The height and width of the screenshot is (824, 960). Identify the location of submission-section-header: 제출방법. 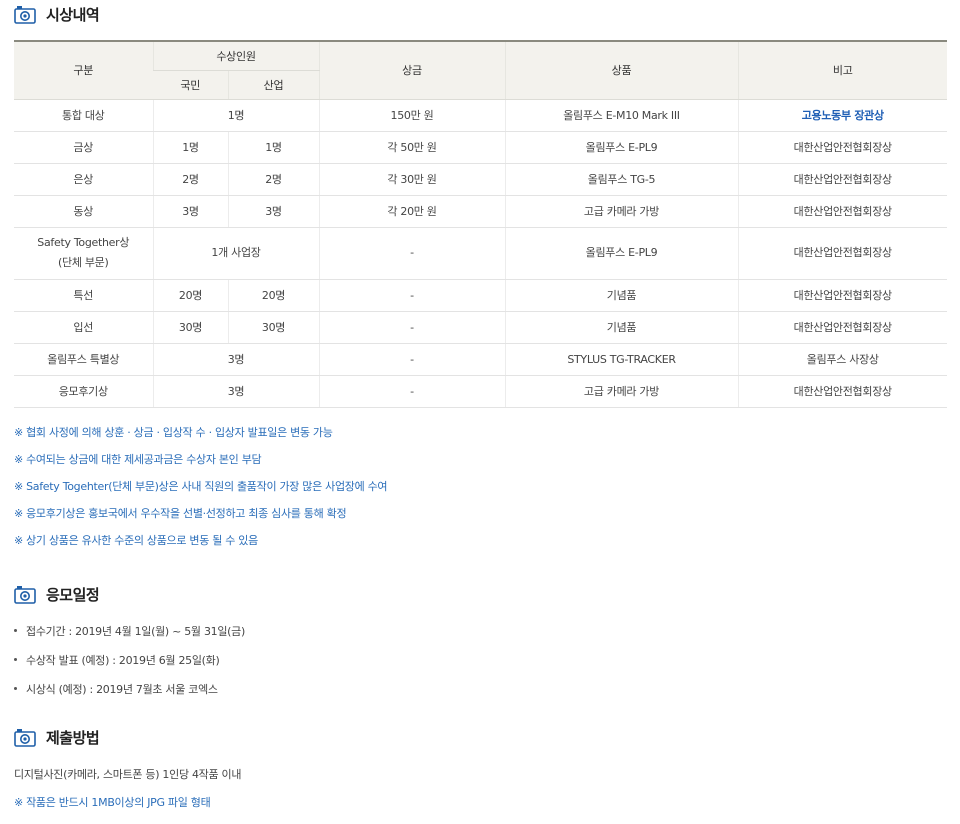
(57, 737).